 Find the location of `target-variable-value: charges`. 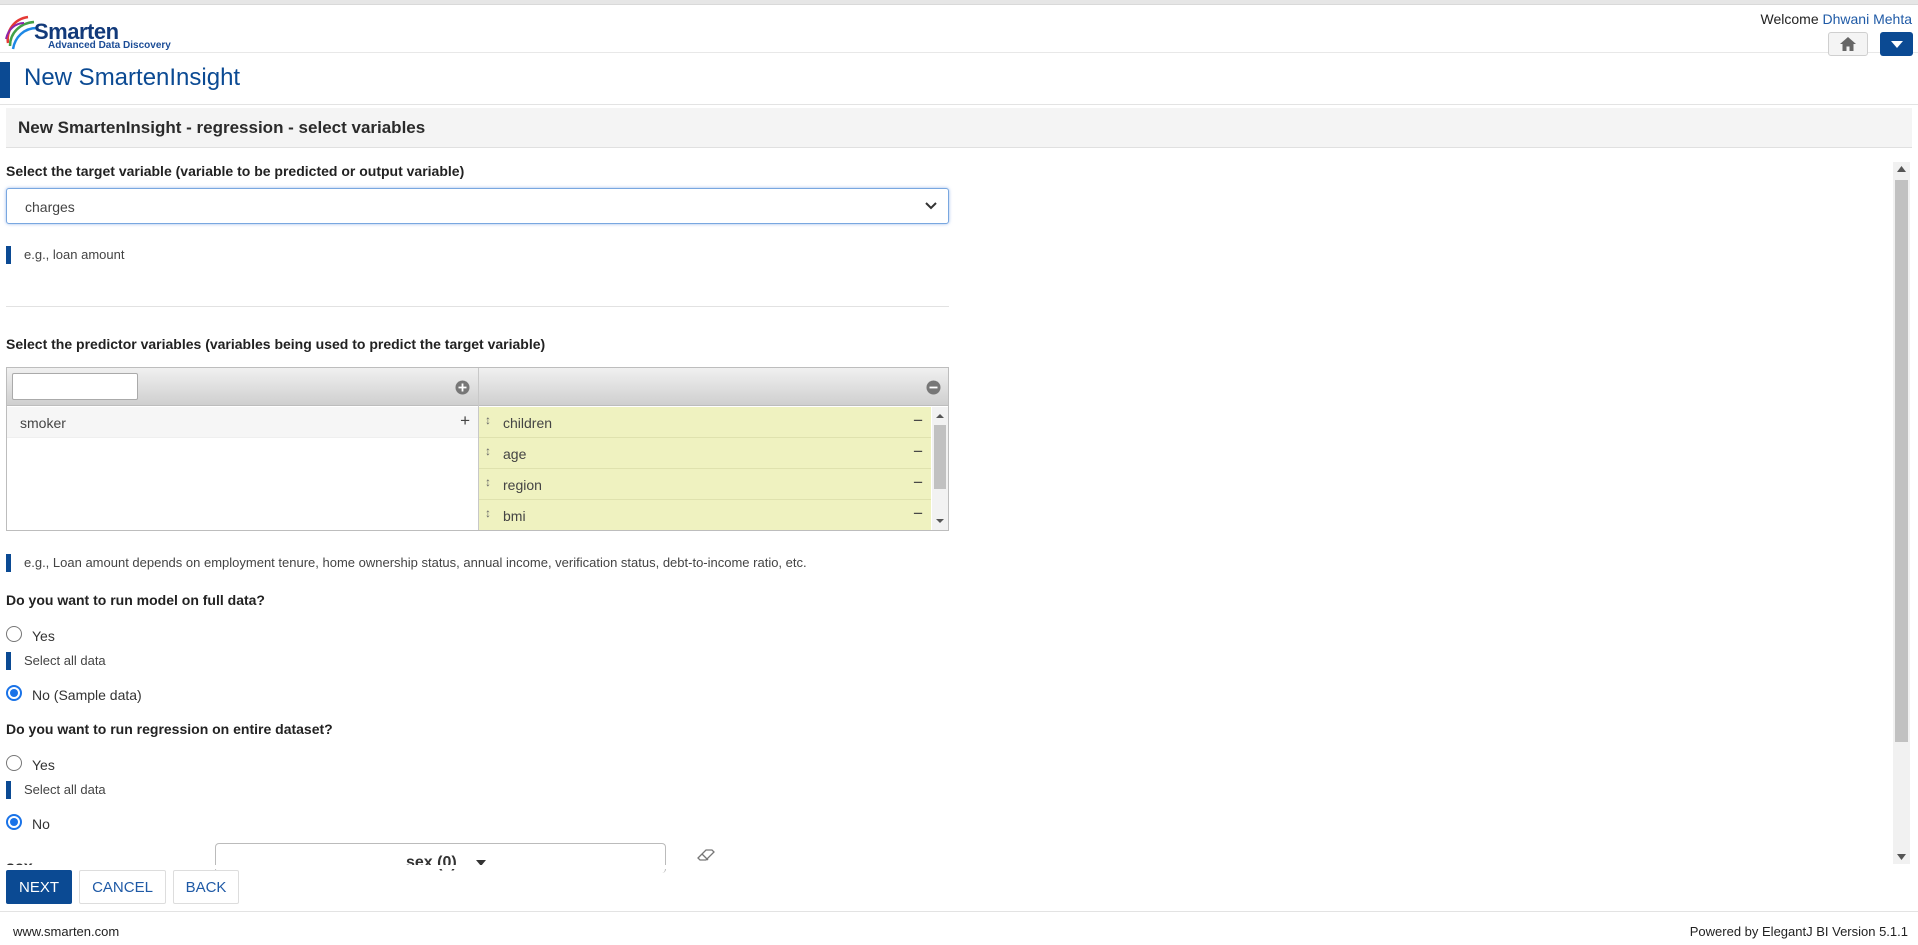

target-variable-value: charges is located at coordinates (50, 207).